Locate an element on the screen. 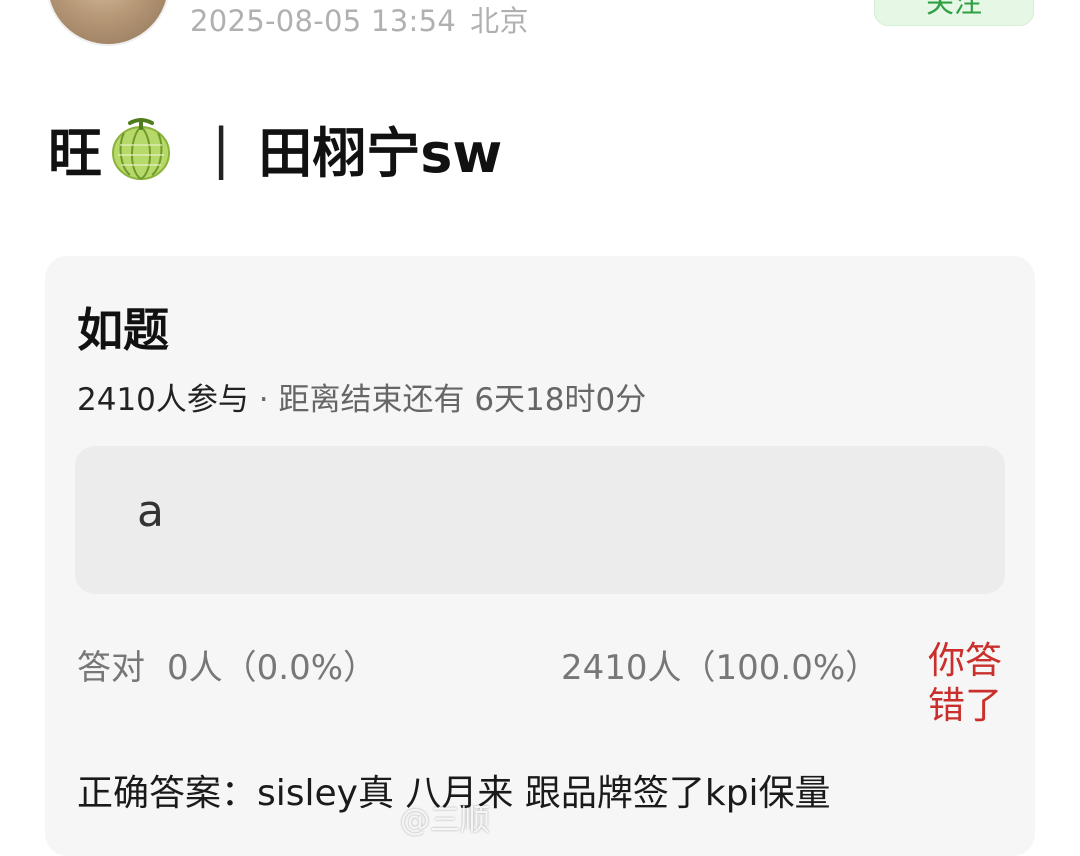  correct-stats: 答对 0人（0.0%） is located at coordinates (227, 664).